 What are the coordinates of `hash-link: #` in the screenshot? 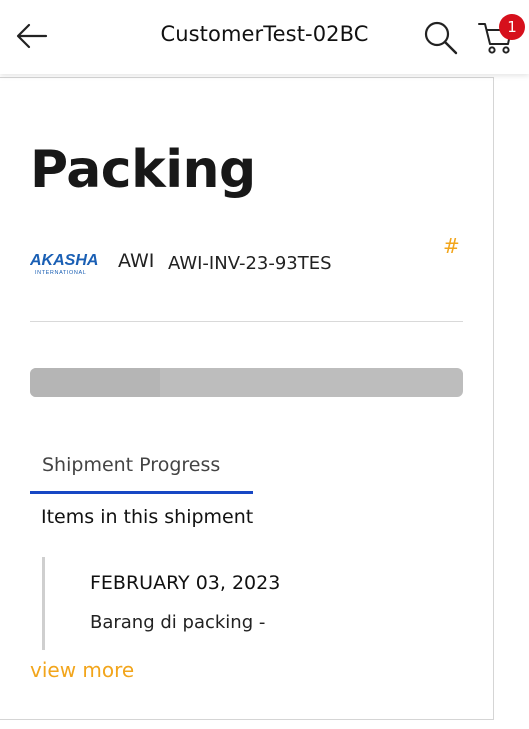 It's located at (451, 246).